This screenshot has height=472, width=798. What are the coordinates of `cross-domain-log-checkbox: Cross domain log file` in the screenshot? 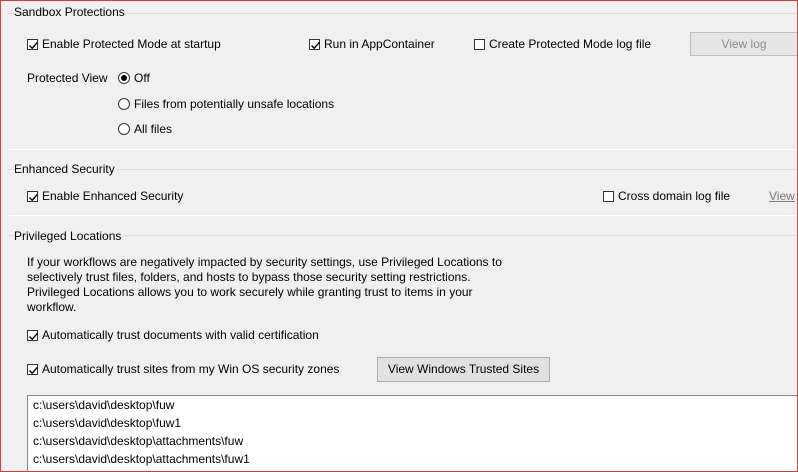 It's located at (666, 196).